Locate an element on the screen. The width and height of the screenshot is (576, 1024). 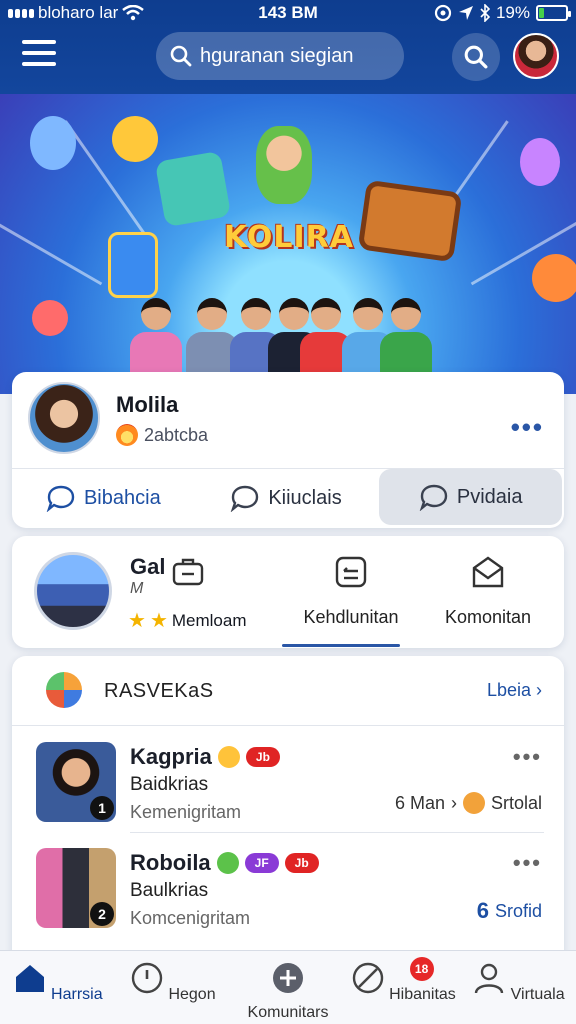
briefcase-button is located at coordinates (188, 580).